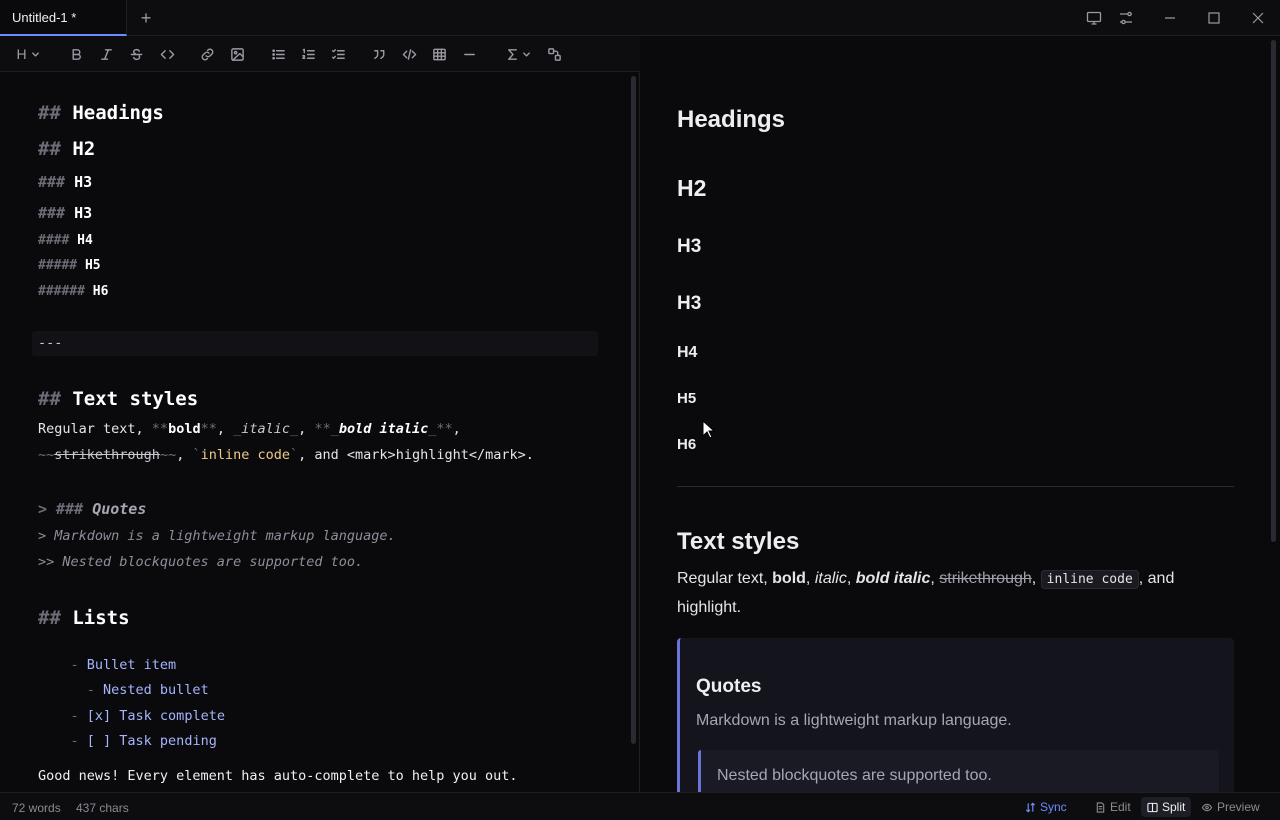 Image resolution: width=1280 pixels, height=820 pixels. I want to click on numbered-list-button, so click(308, 54).